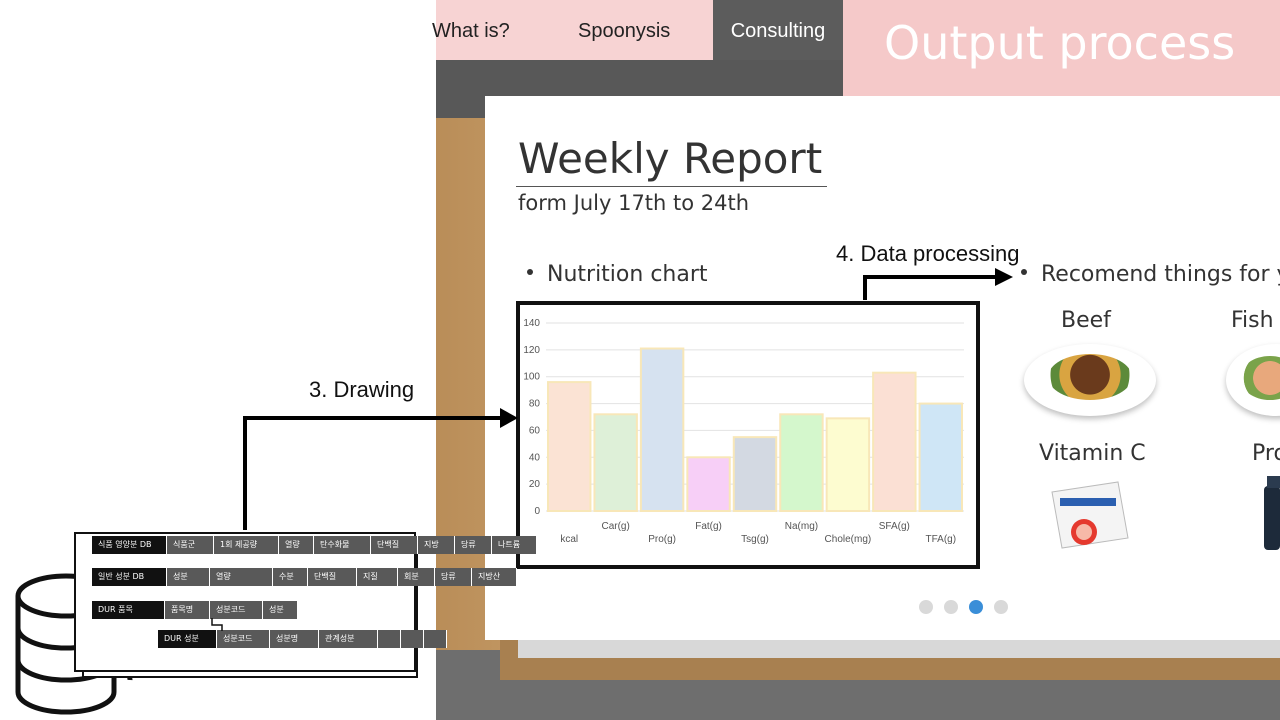  I want to click on table-field-cell: 회분, so click(416, 577).